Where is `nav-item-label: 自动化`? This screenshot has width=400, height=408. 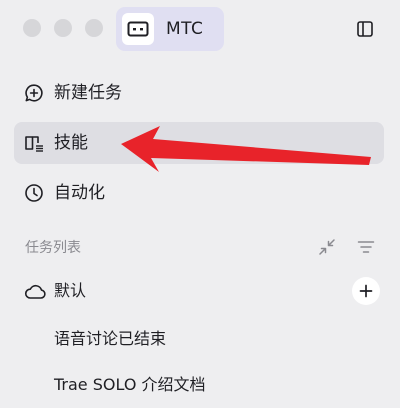 nav-item-label: 自动化 is located at coordinates (79, 193).